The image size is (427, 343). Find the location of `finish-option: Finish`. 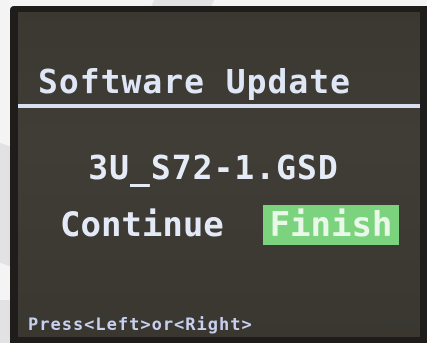

finish-option: Finish is located at coordinates (331, 225).